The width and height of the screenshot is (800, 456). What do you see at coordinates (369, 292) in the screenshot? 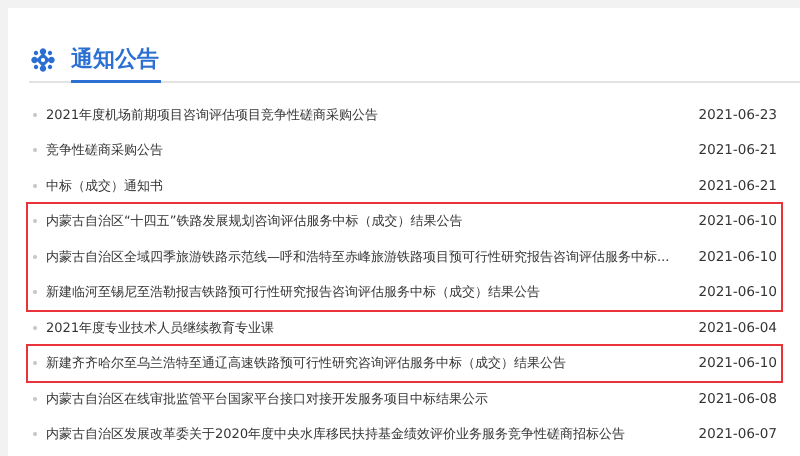
I see `notice-link: 新建临河至锡尼至浩勒报吉铁路预可行性研究报告咨询评估服务中标（成交）结果公告` at bounding box center [369, 292].